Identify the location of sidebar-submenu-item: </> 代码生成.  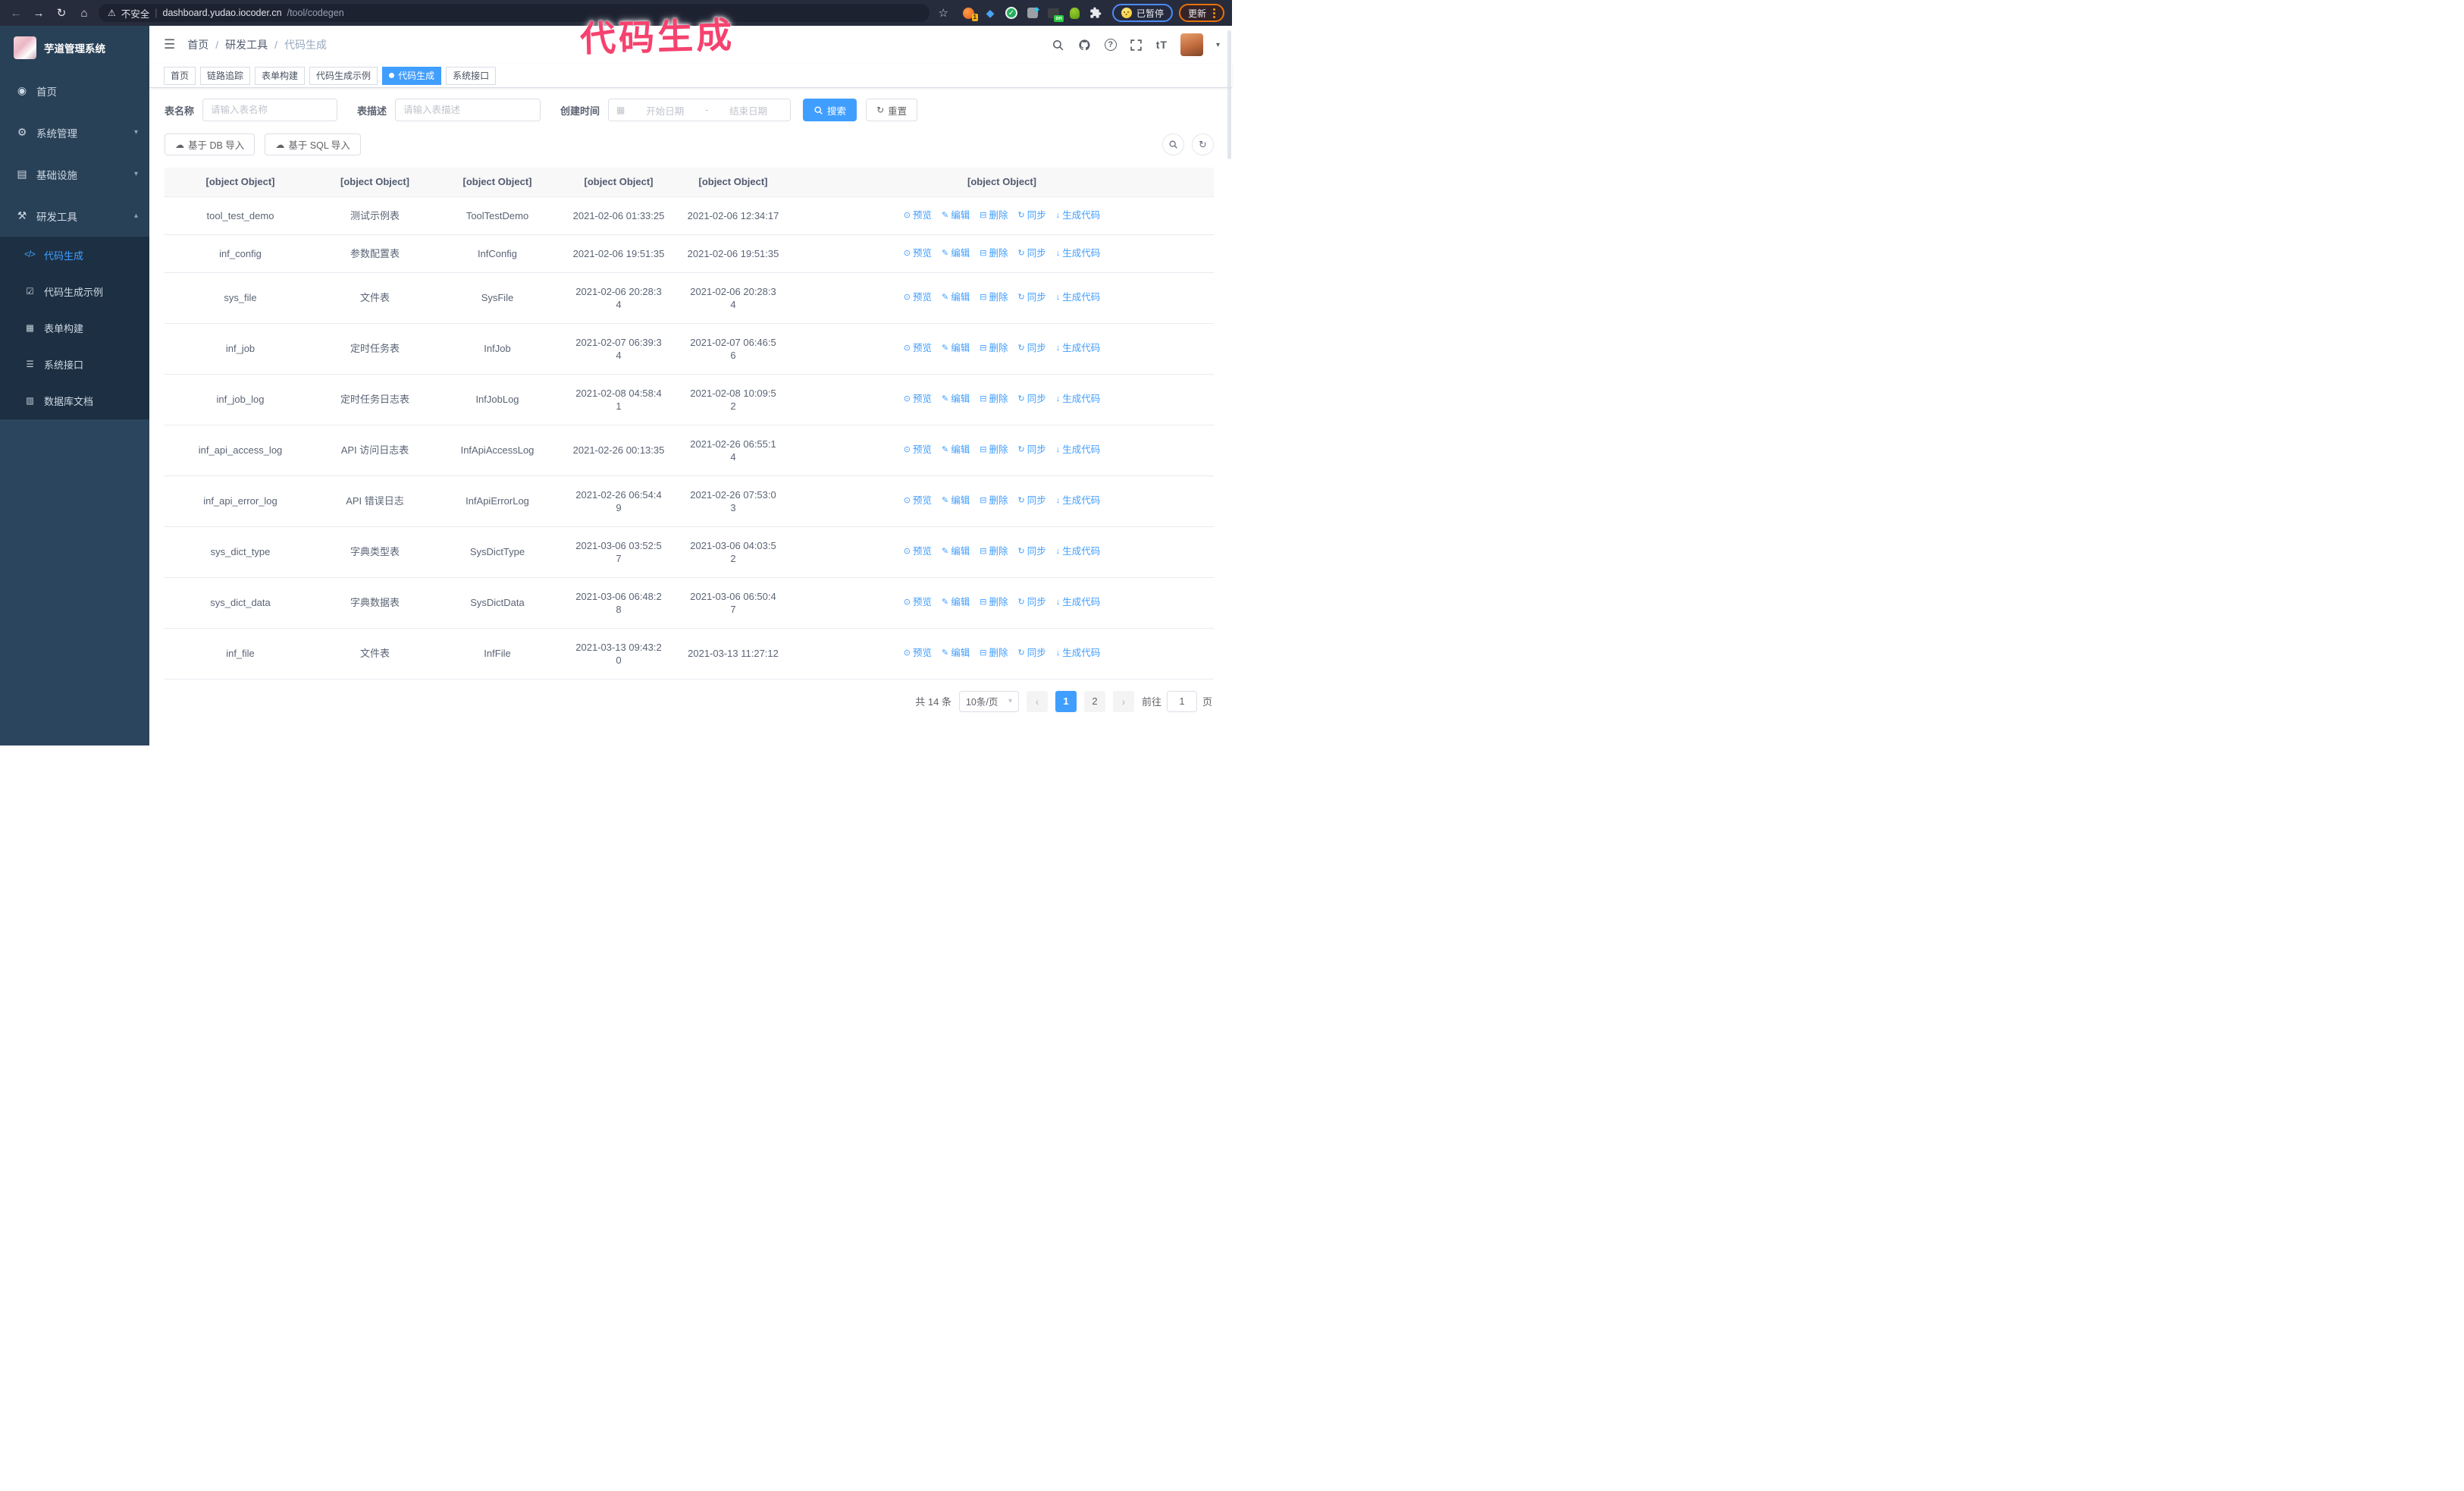
(74, 255).